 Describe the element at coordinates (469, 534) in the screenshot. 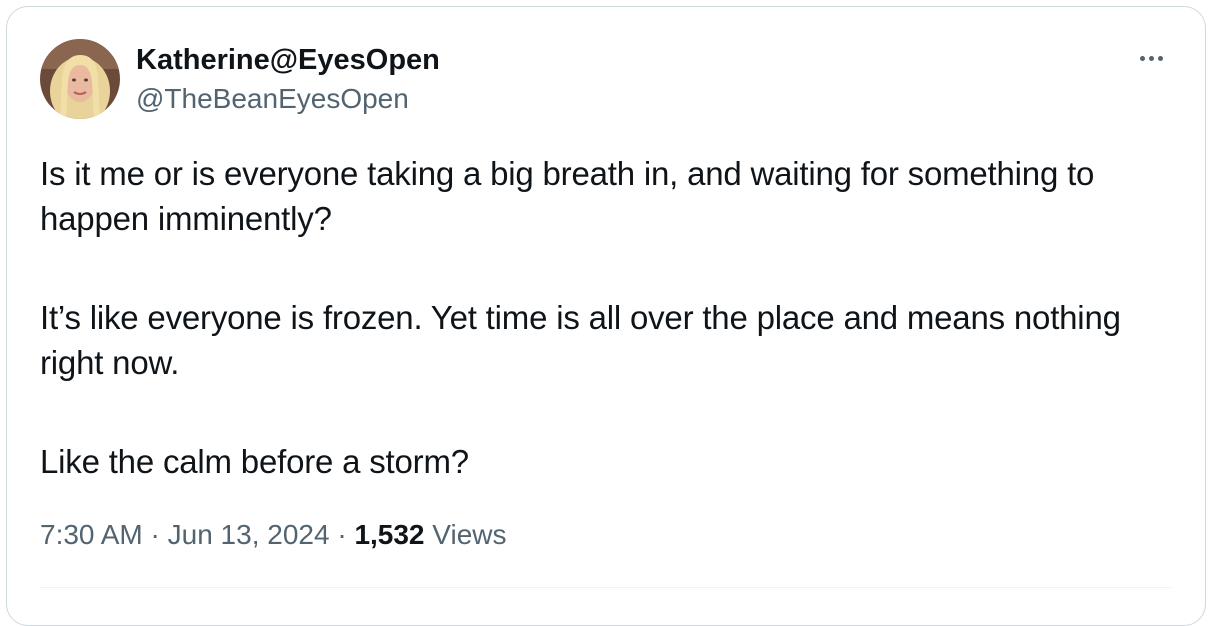

I see `views-label: Views` at that location.